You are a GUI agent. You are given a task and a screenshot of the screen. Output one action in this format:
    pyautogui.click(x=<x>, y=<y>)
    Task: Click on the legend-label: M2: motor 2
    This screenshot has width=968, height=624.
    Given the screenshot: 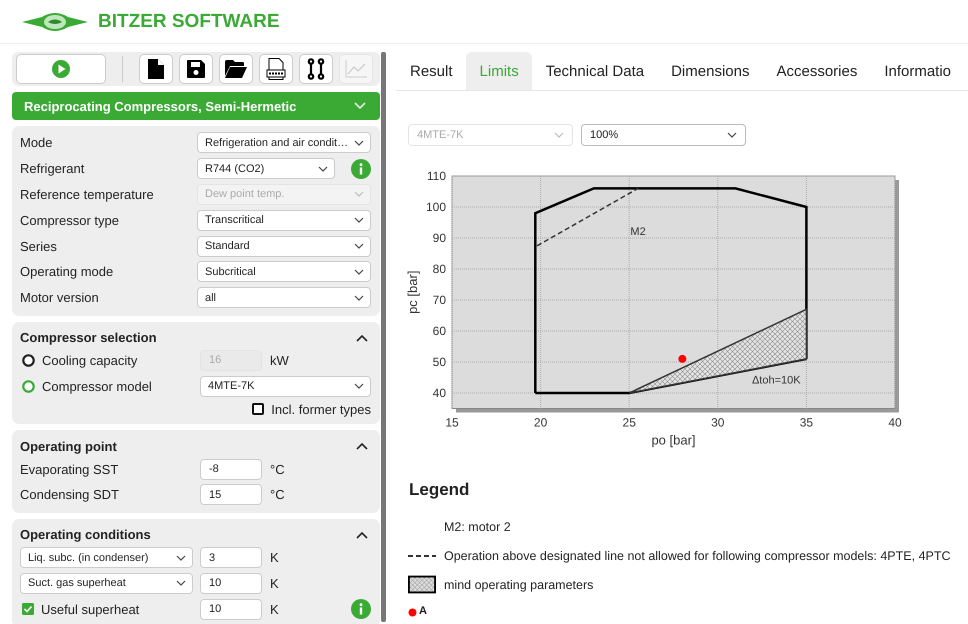 What is the action you would take?
    pyautogui.click(x=477, y=527)
    